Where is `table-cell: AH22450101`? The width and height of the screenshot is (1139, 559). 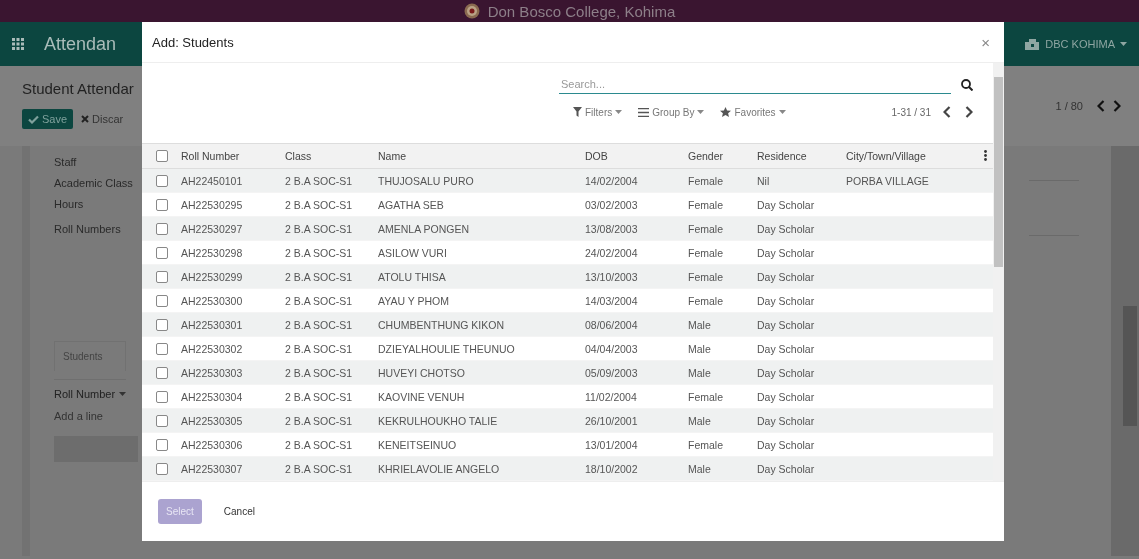
table-cell: AH22450101 is located at coordinates (212, 180).